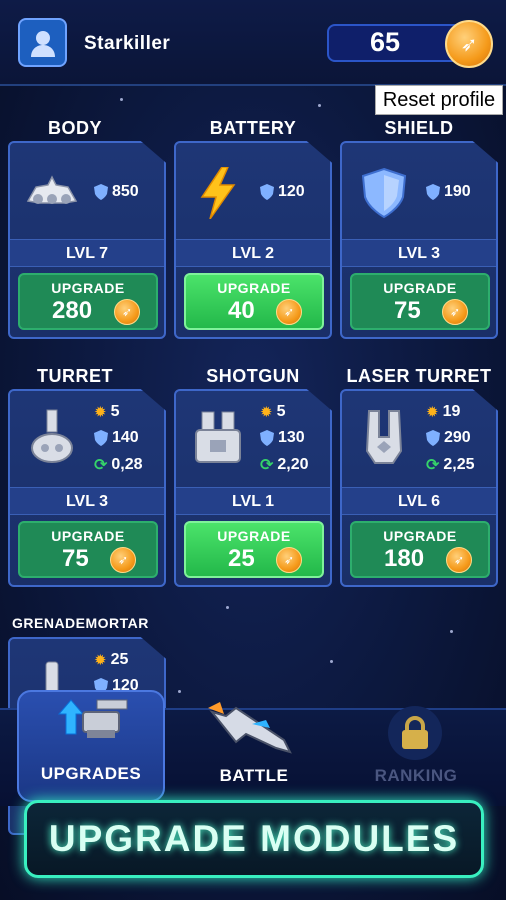 The height and width of the screenshot is (900, 506). What do you see at coordinates (253, 43) in the screenshot?
I see `top-bar: Starkiller 65 ➶` at bounding box center [253, 43].